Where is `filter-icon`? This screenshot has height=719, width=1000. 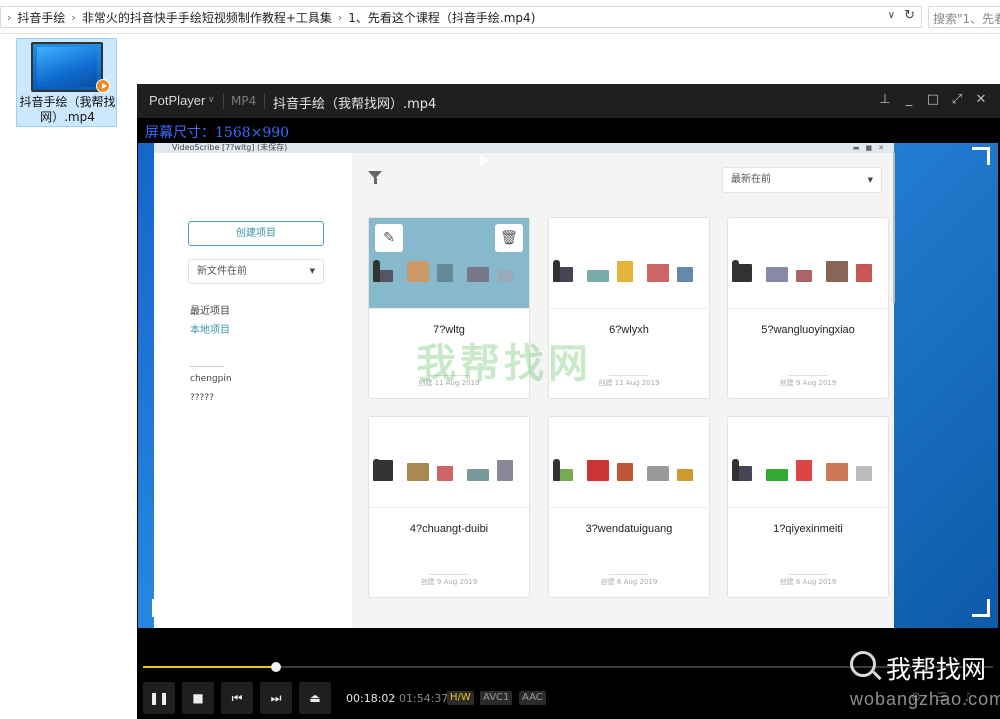 filter-icon is located at coordinates (375, 177).